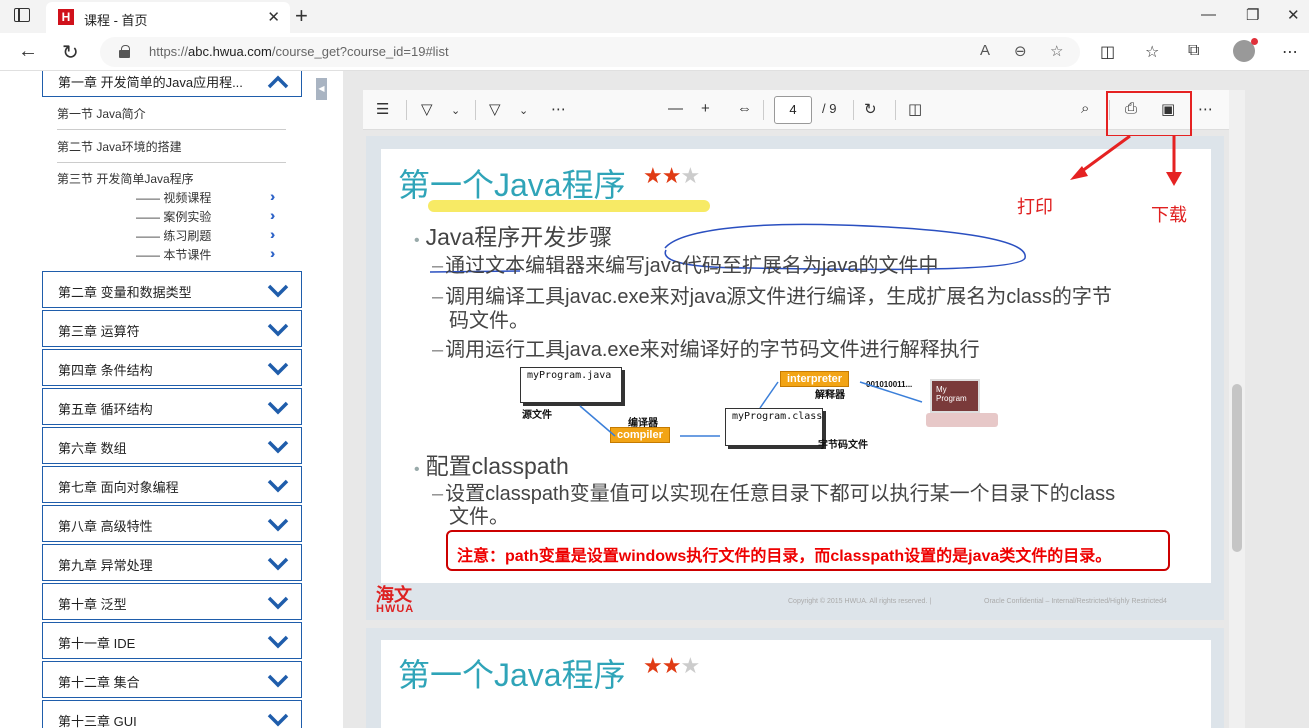 This screenshot has height=728, width=1309. Describe the element at coordinates (744, 108) in the screenshot. I see `fit-page-icon: ⇔` at that location.